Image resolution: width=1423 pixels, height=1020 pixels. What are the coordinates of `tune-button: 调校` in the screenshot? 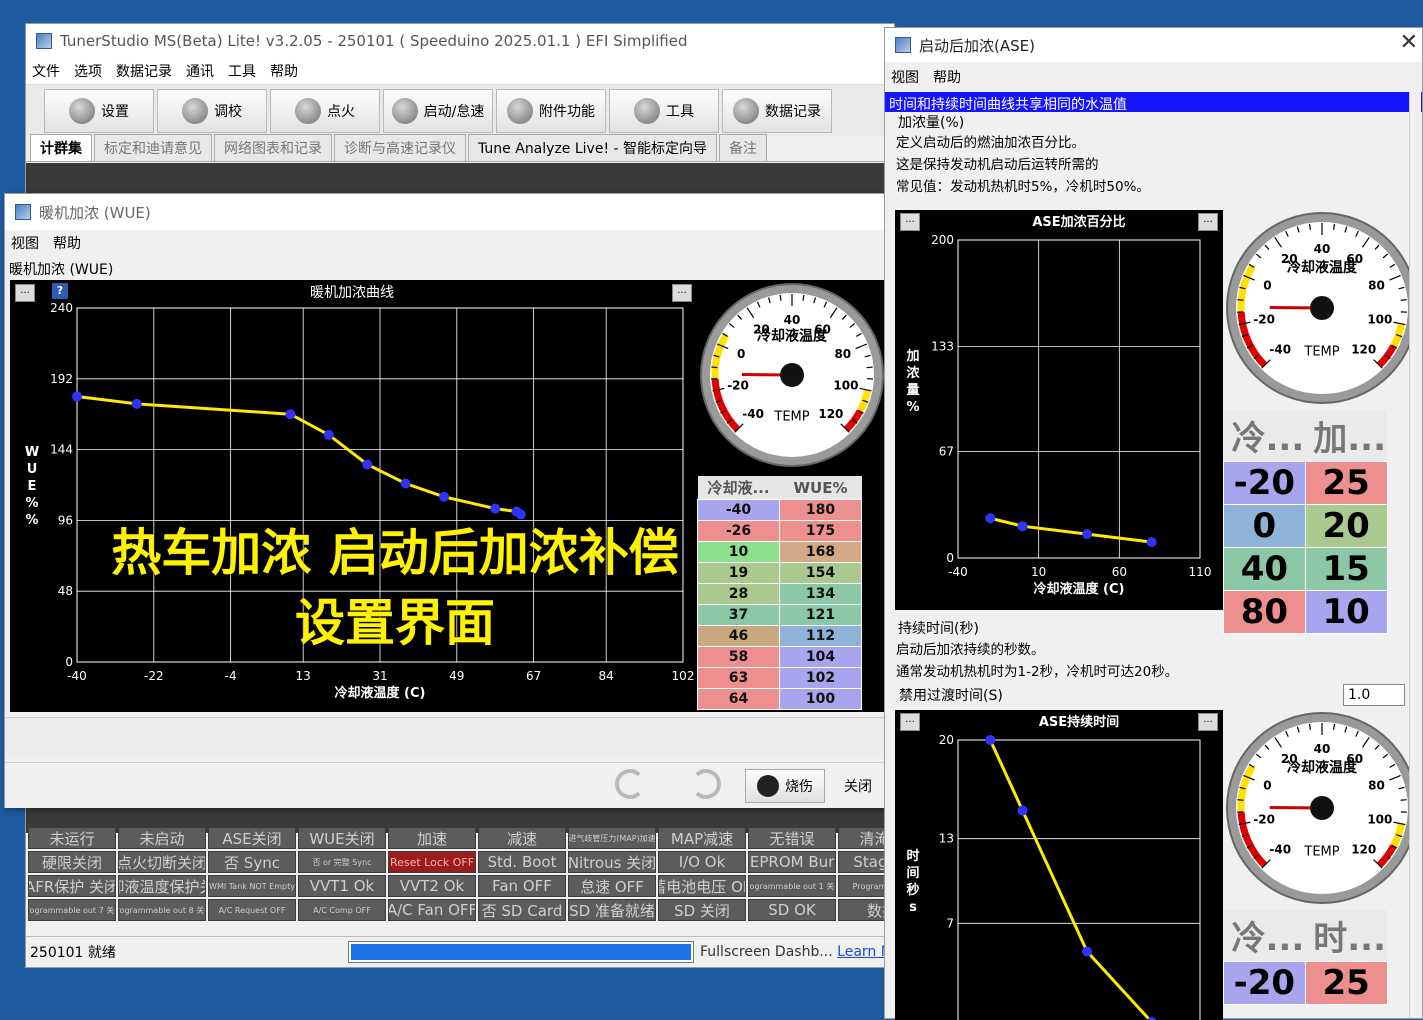 It's located at (212, 111).